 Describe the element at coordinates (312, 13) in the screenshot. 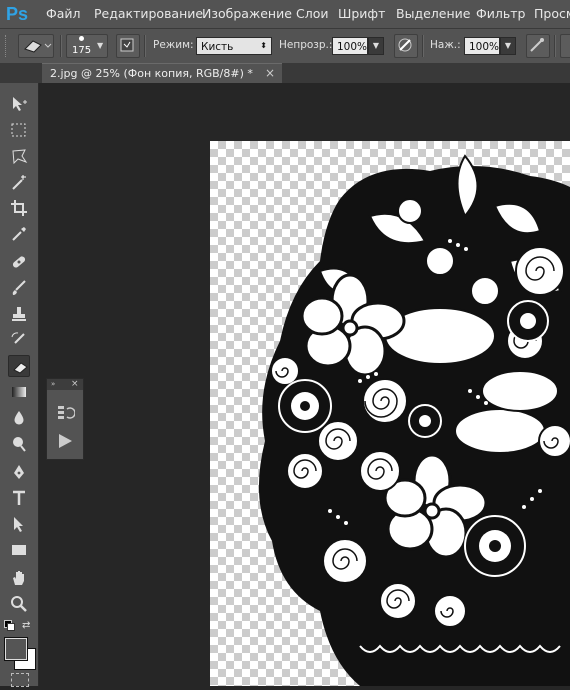

I see `menu-layers: Слои` at that location.